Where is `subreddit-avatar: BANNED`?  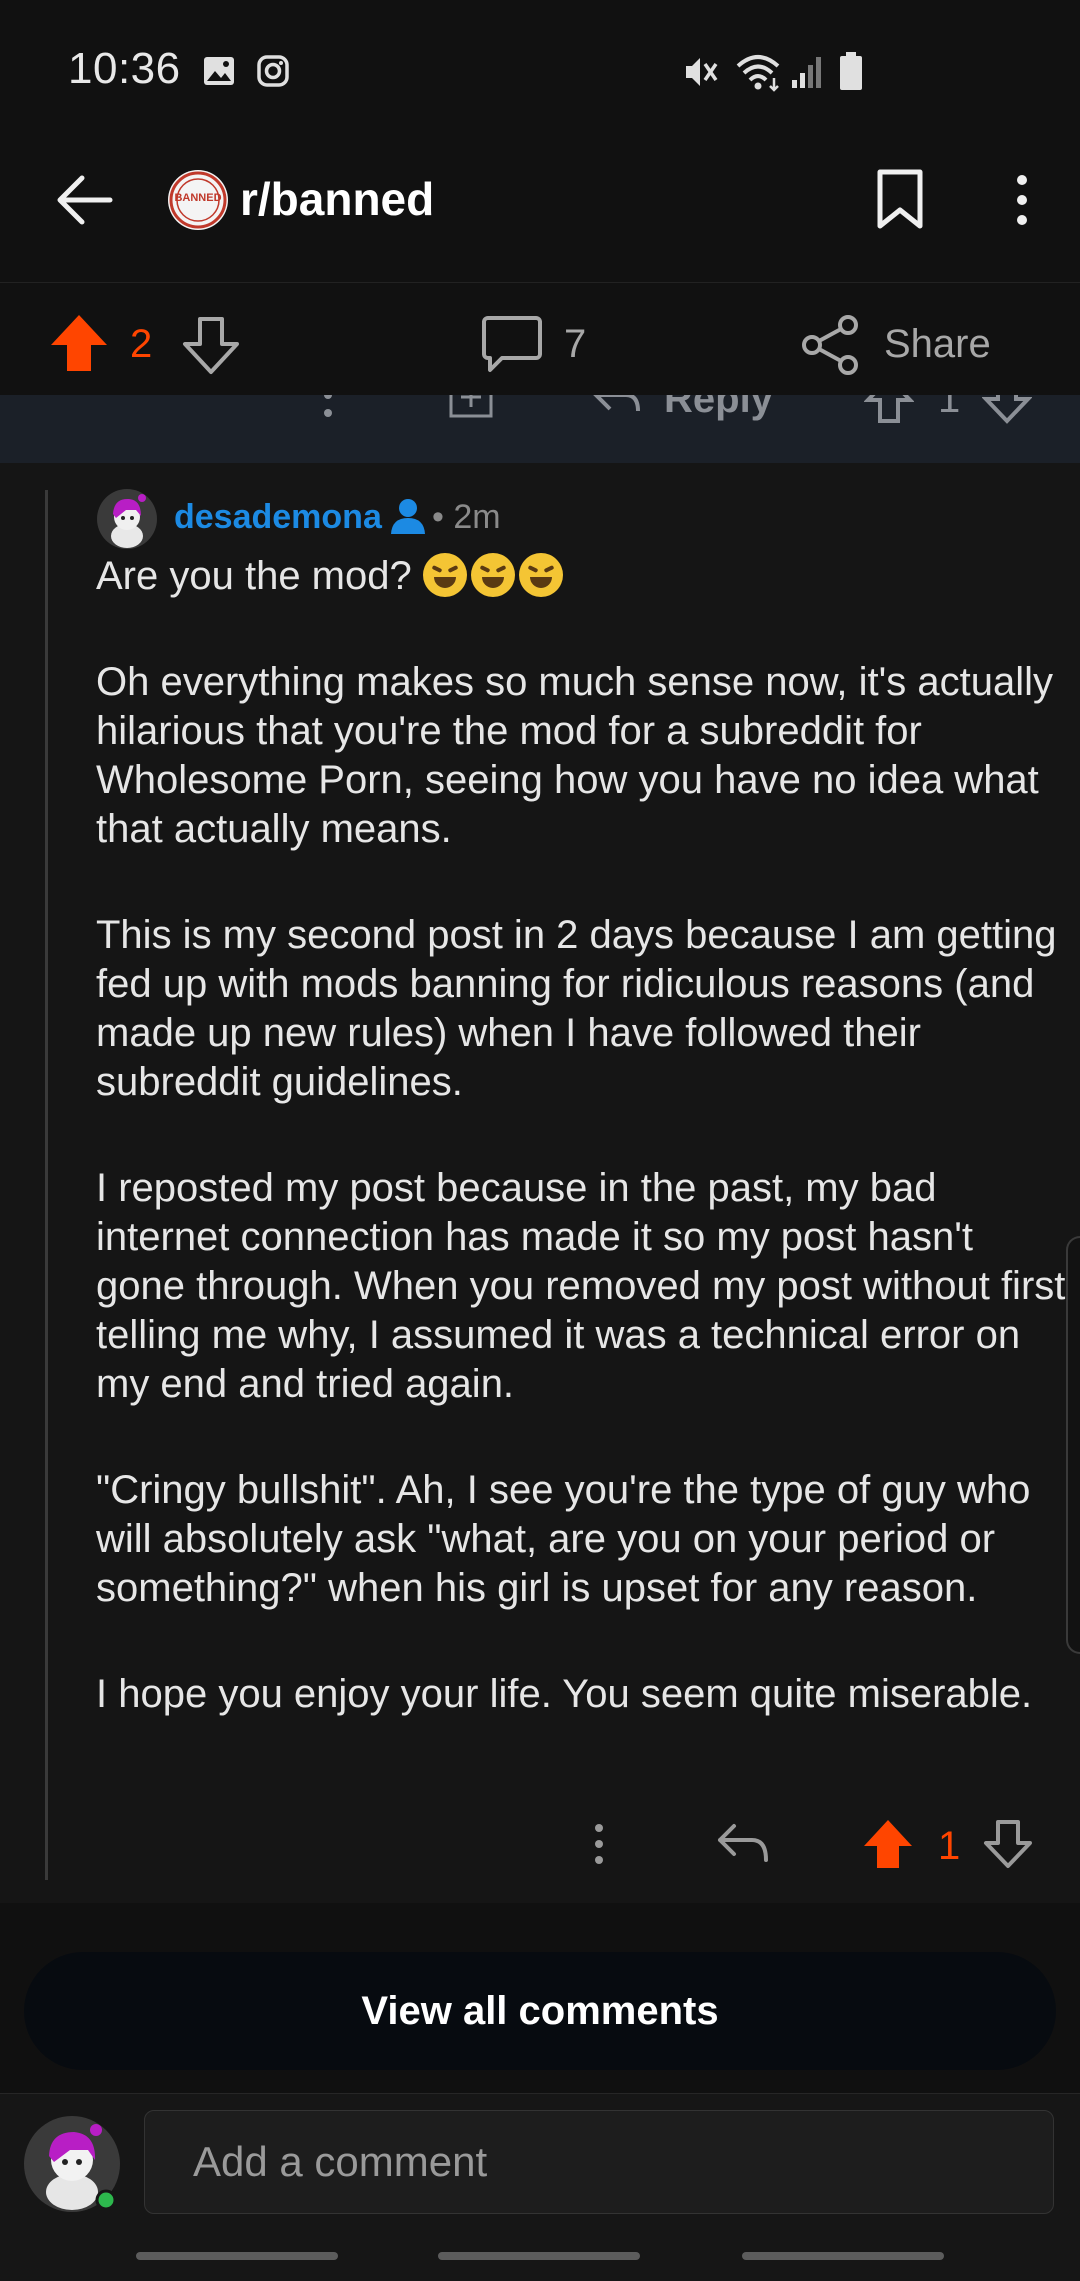
subreddit-avatar: BANNED is located at coordinates (198, 200).